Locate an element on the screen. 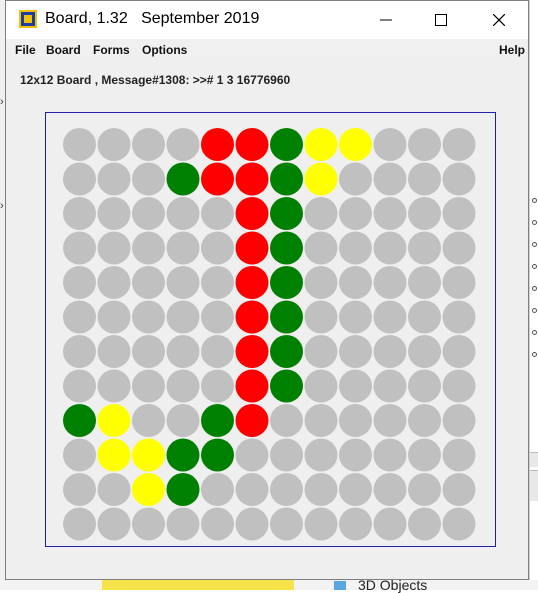 Image resolution: width=538 pixels, height=593 pixels. menu-file: File is located at coordinates (25, 50).